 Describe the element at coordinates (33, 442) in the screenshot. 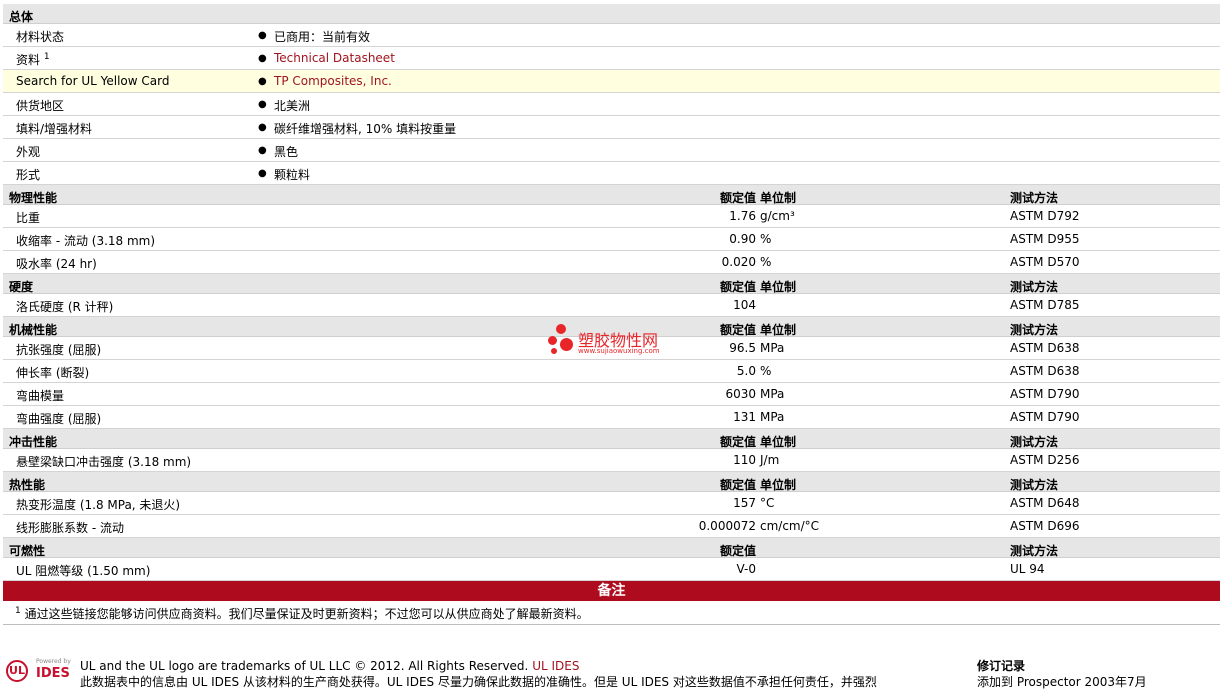

I see `section-title: 冲击性能` at that location.